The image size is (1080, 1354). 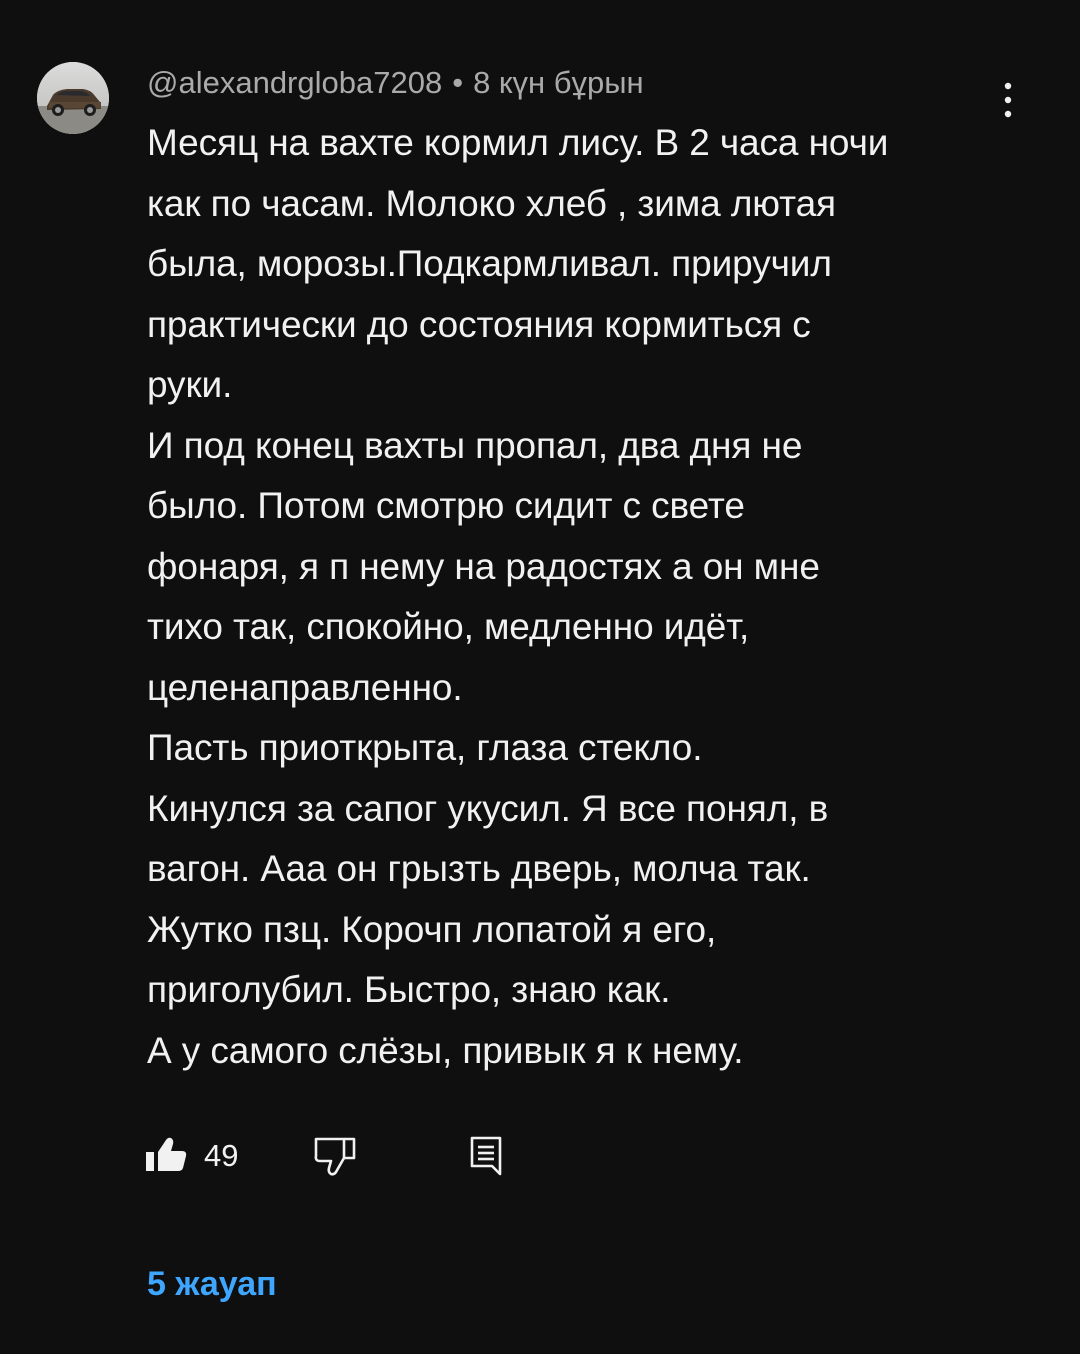 I want to click on comment-text-line: целенаправленно., so click(x=305, y=687).